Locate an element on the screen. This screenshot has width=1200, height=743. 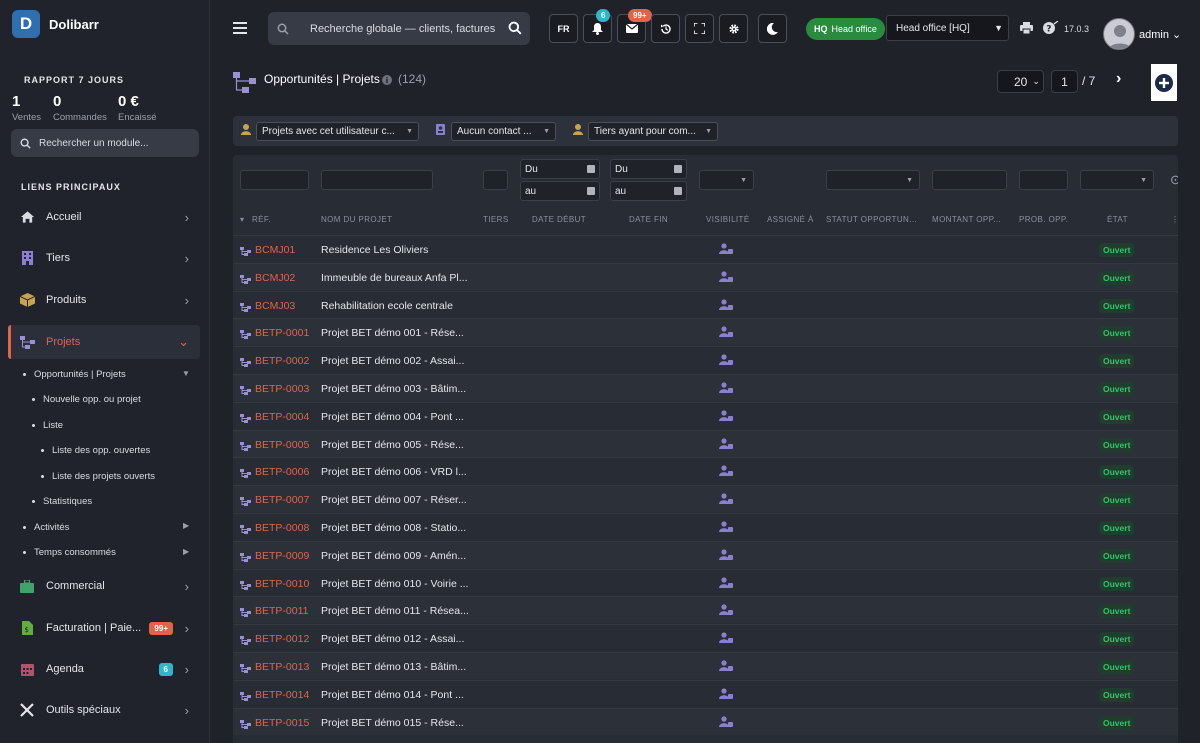
sort-caret-icon: ▾ is located at coordinates (242, 219).